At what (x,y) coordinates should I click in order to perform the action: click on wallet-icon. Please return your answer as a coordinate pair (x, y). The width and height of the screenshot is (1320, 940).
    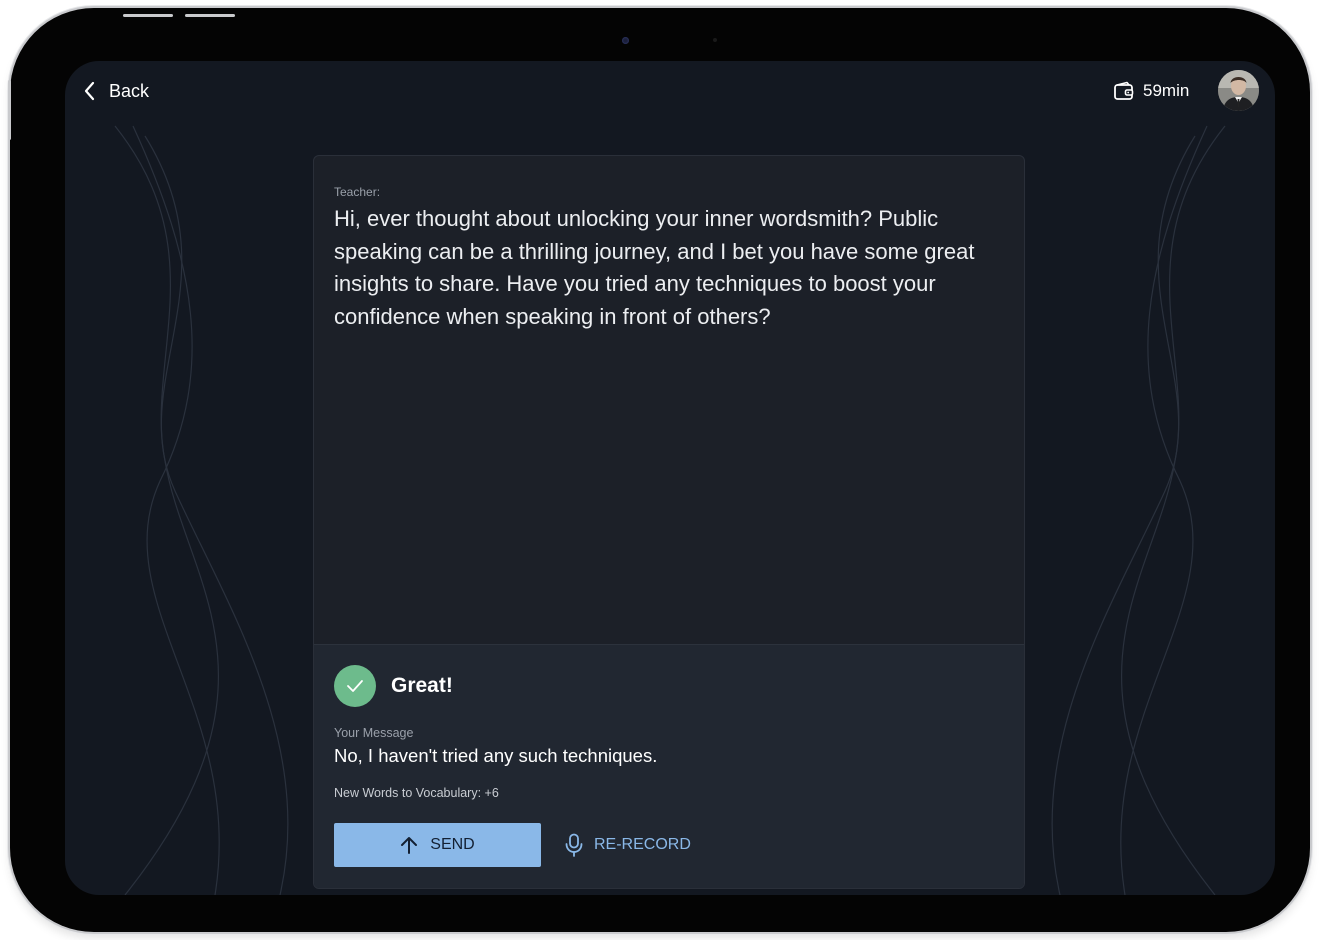
    Looking at the image, I should click on (1124, 90).